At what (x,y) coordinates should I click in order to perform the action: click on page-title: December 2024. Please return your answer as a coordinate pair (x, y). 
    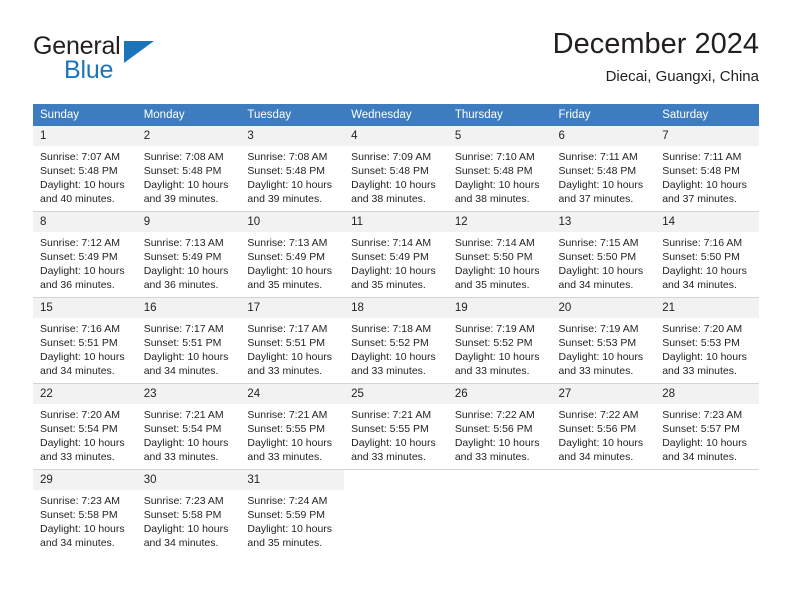
    Looking at the image, I should click on (655, 44).